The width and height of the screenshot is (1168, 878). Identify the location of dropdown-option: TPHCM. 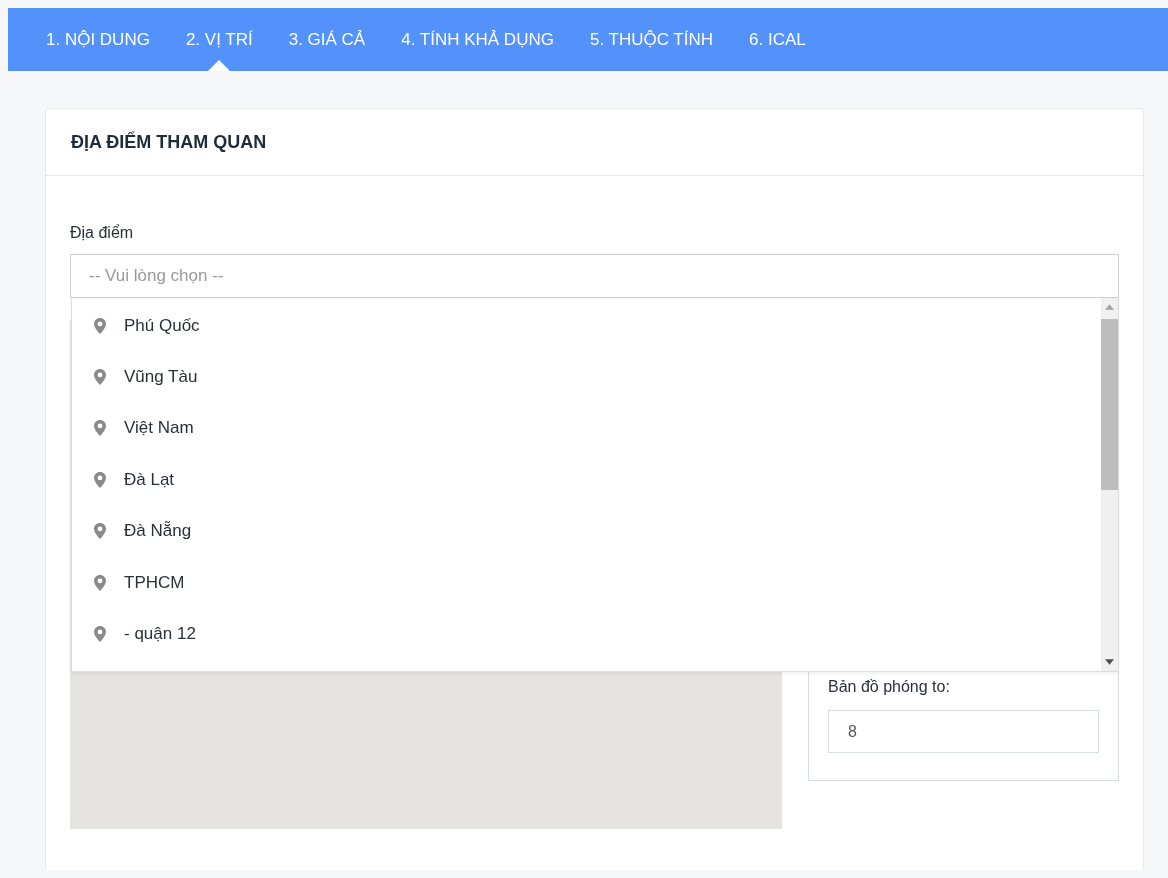
(586, 582).